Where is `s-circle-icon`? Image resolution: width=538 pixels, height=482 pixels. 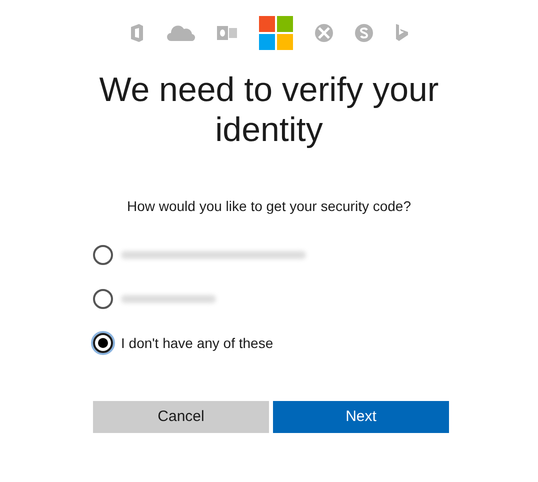 s-circle-icon is located at coordinates (364, 33).